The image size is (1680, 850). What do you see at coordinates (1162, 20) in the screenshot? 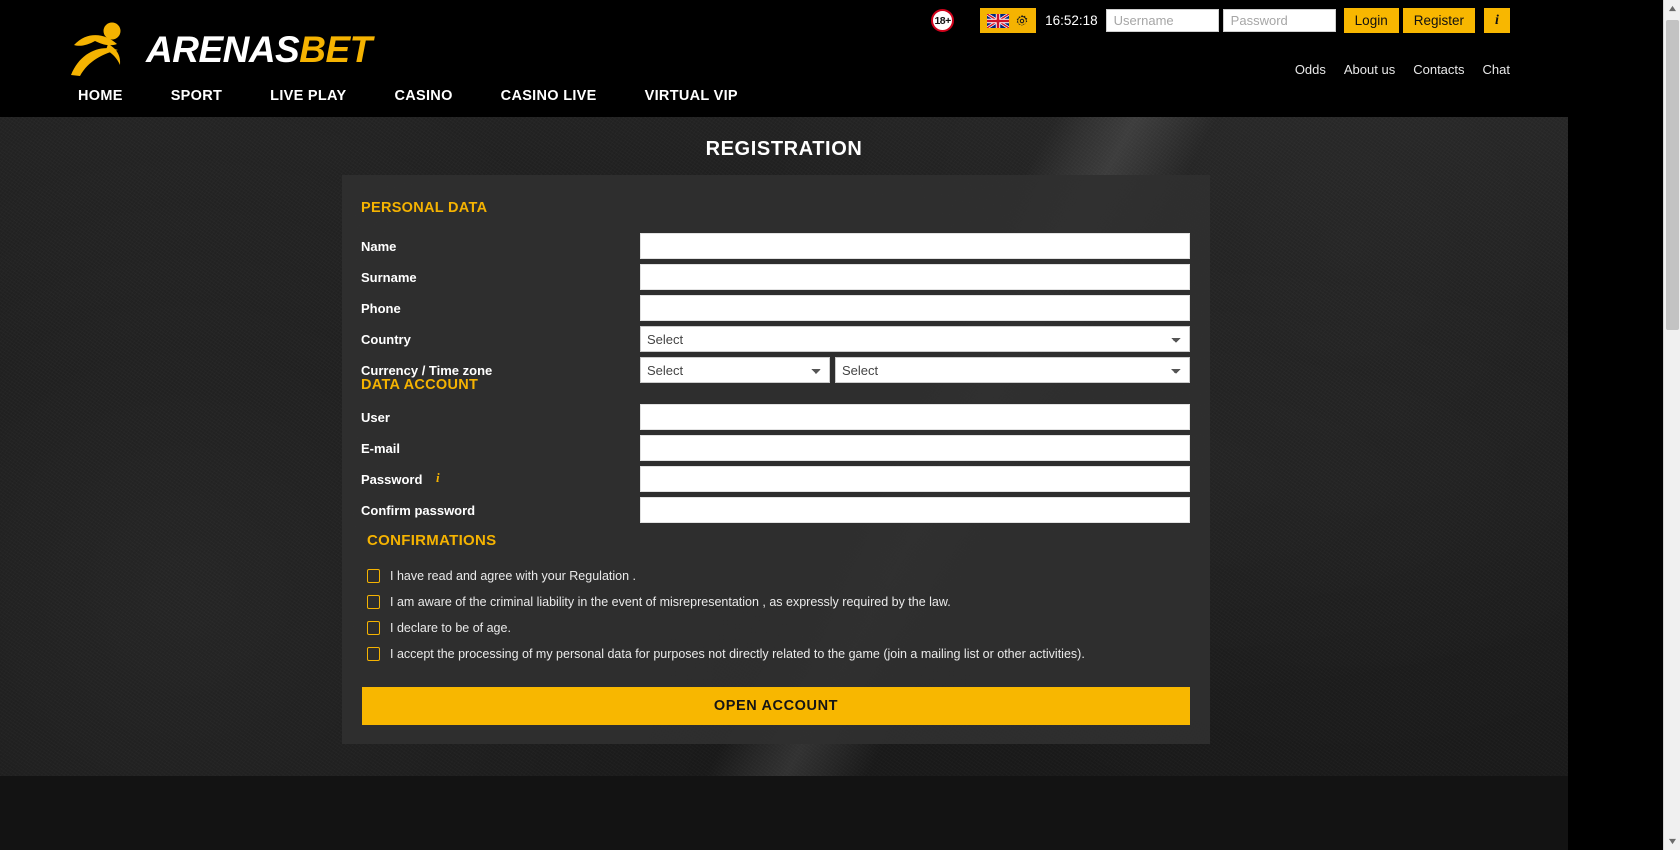
I see `username-input` at bounding box center [1162, 20].